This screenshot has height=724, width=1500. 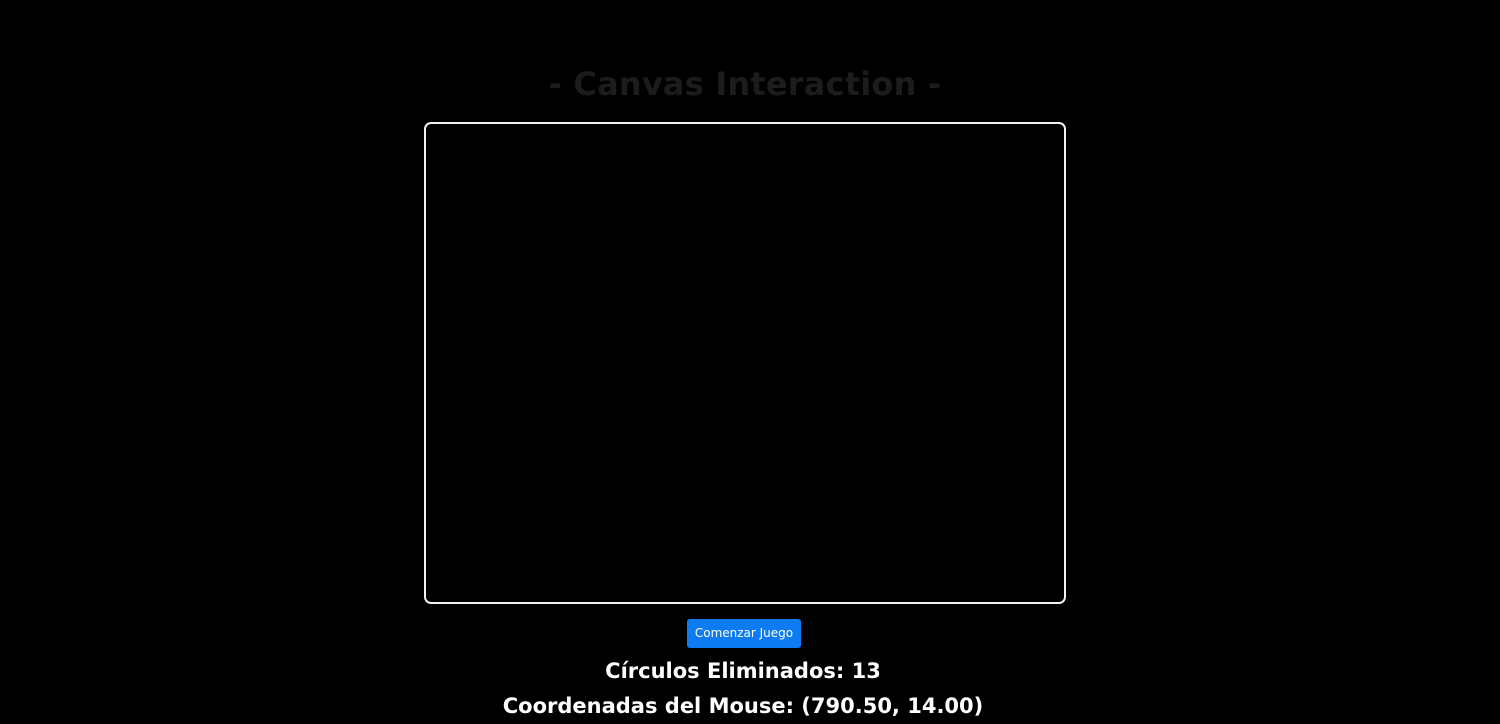 What do you see at coordinates (866, 671) in the screenshot?
I see `score-value: 13` at bounding box center [866, 671].